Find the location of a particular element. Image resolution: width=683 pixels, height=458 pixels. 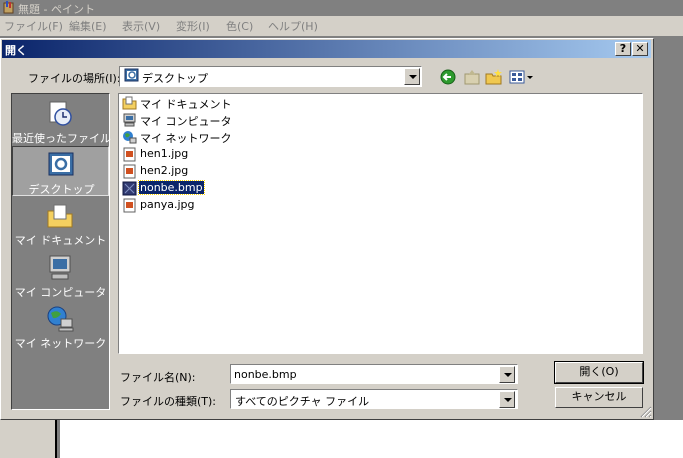

menu-help: ヘルプ(H) is located at coordinates (293, 26).